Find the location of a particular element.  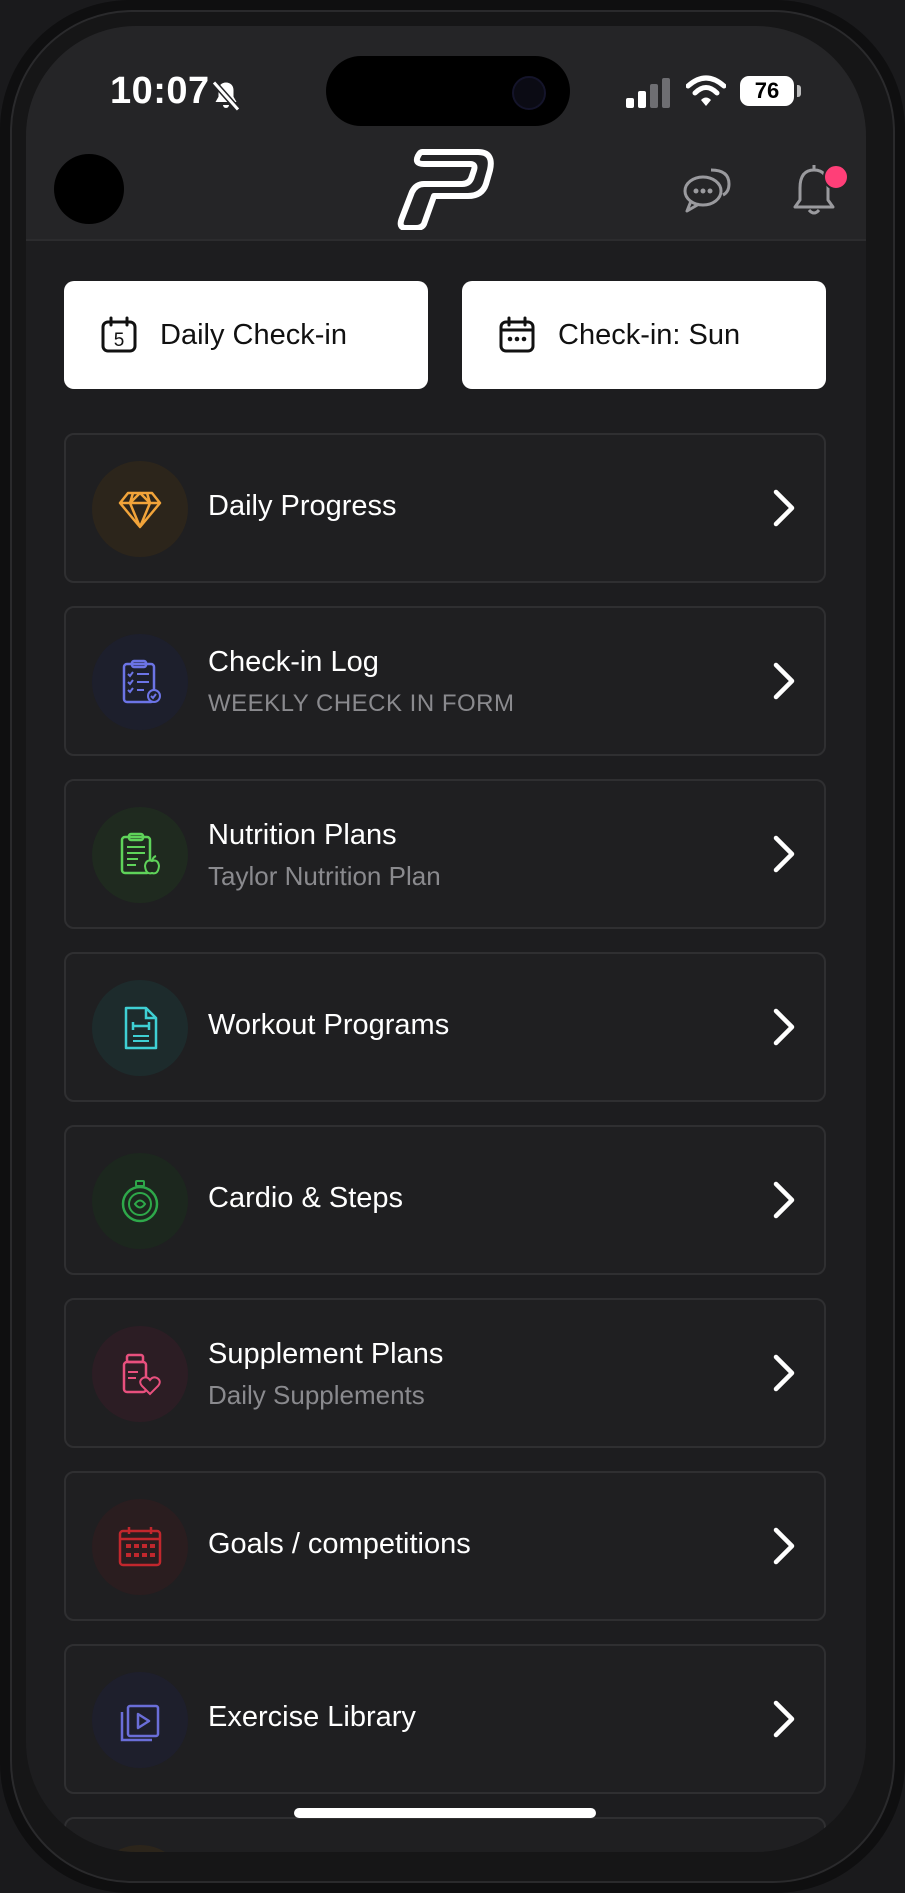

avatar is located at coordinates (89, 189).